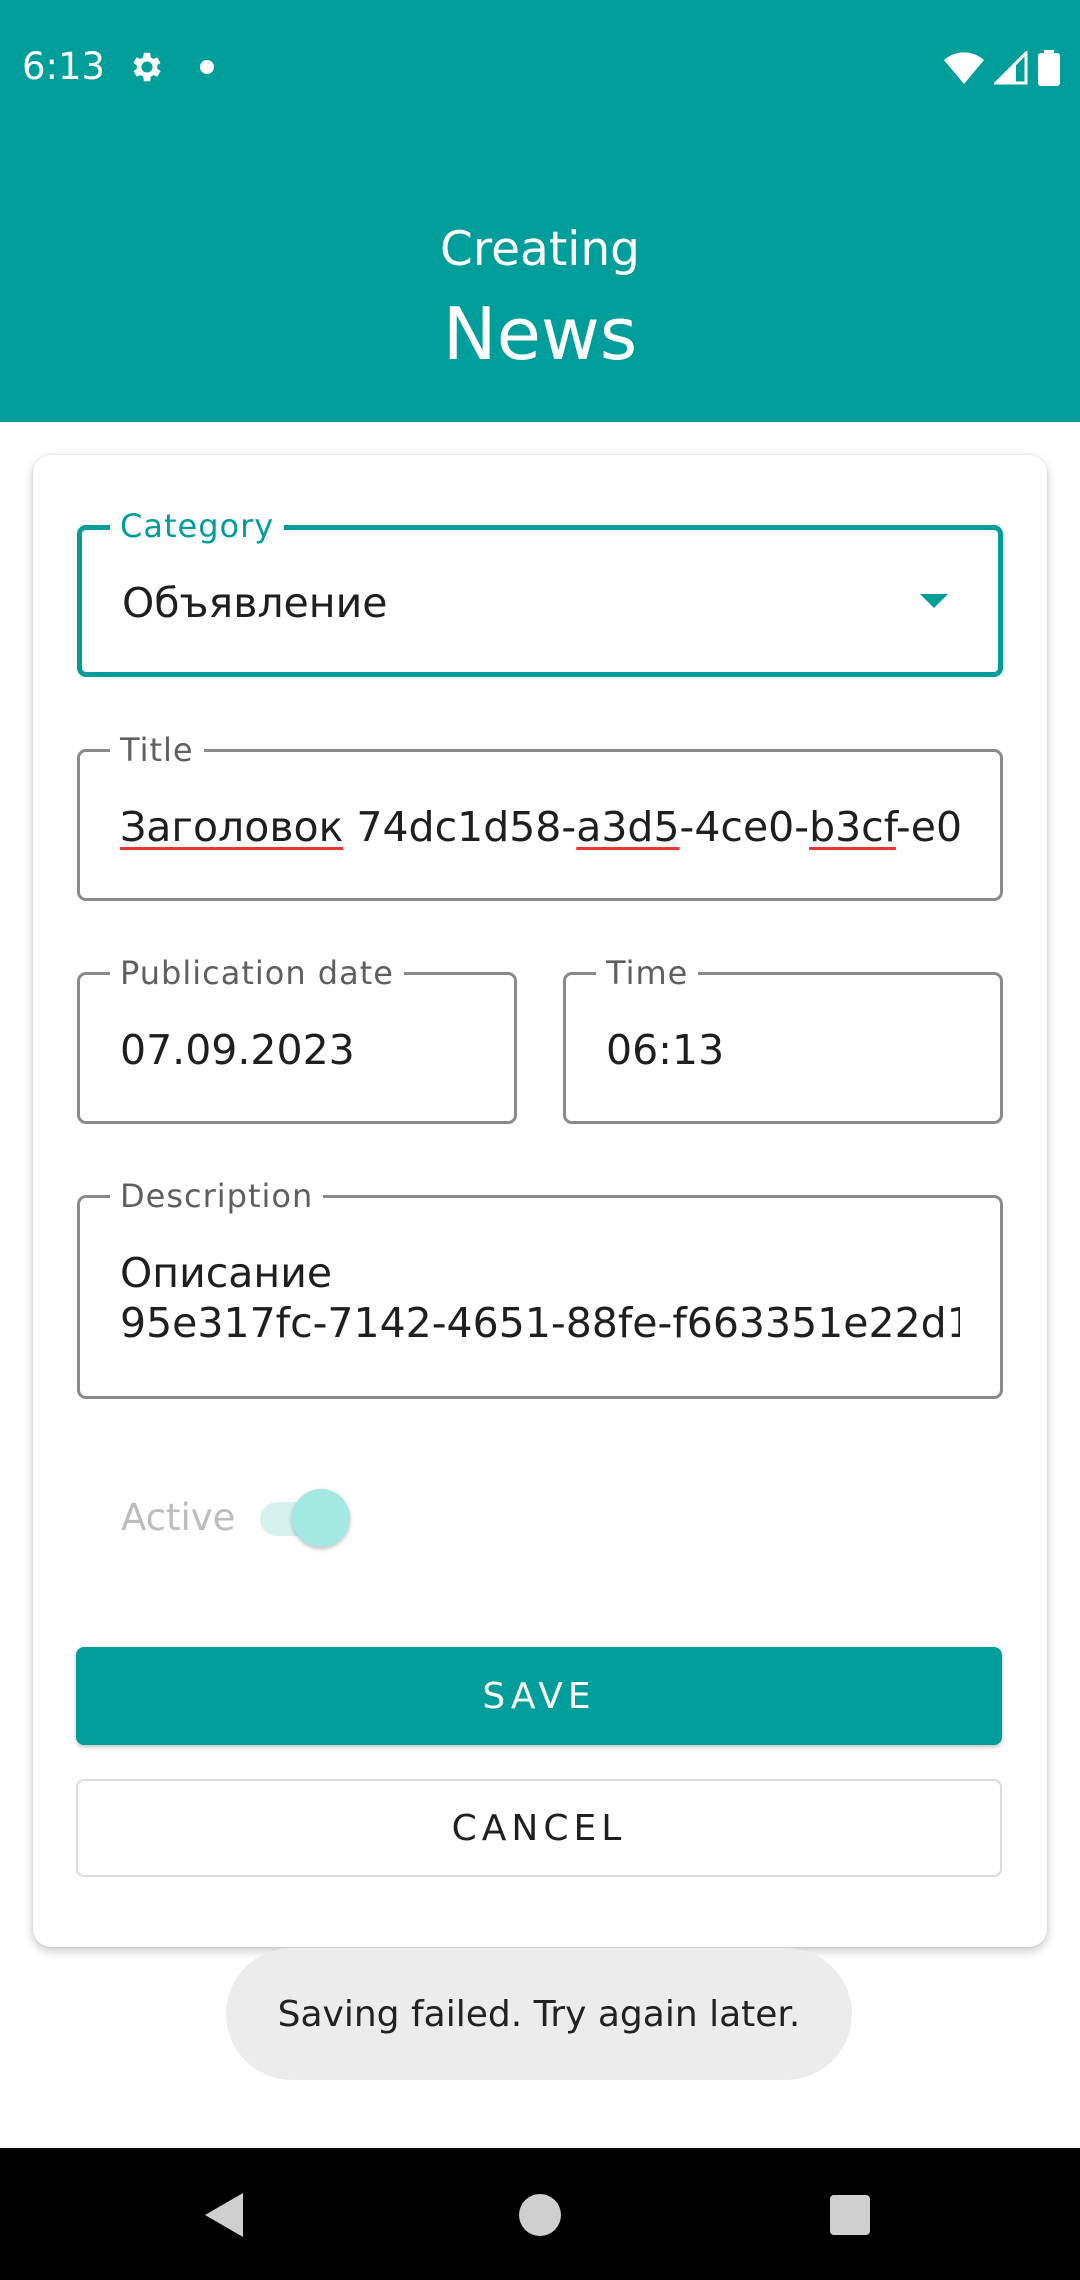 The image size is (1080, 2280). Describe the element at coordinates (744, 827) in the screenshot. I see `title-value-part: -4ce0-` at that location.